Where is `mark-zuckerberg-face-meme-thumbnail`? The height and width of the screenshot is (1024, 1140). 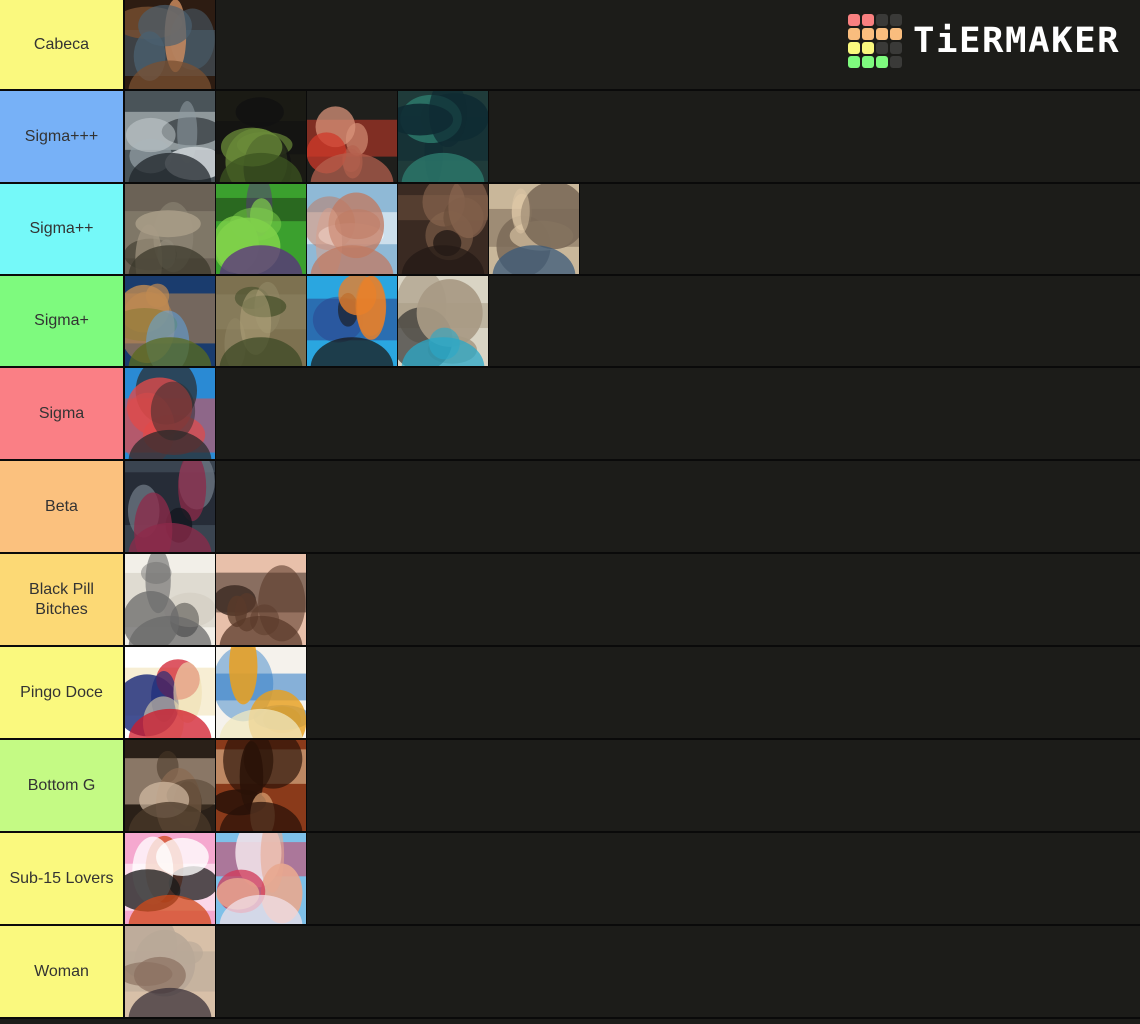
mark-zuckerberg-face-meme-thumbnail is located at coordinates (261, 599).